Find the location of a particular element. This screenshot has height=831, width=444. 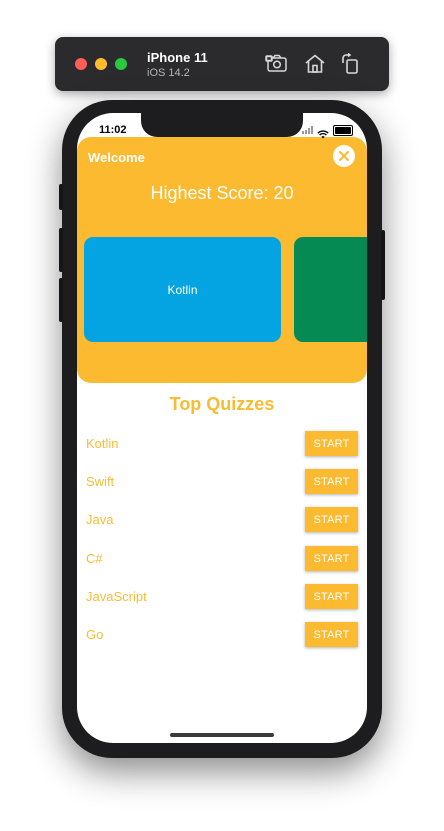

list-item: Swift START is located at coordinates (222, 482).